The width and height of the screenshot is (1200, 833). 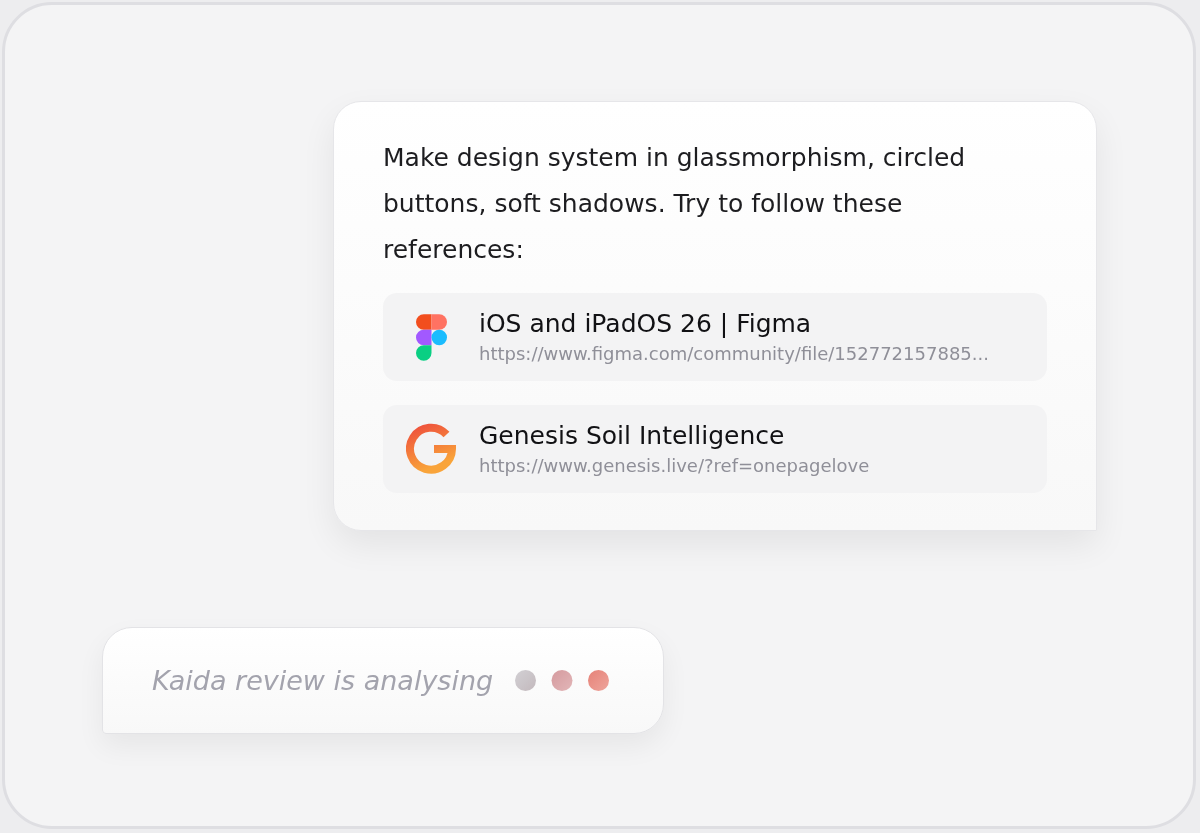 What do you see at coordinates (632, 435) in the screenshot?
I see `link-title: Genesis Soil Intelligence` at bounding box center [632, 435].